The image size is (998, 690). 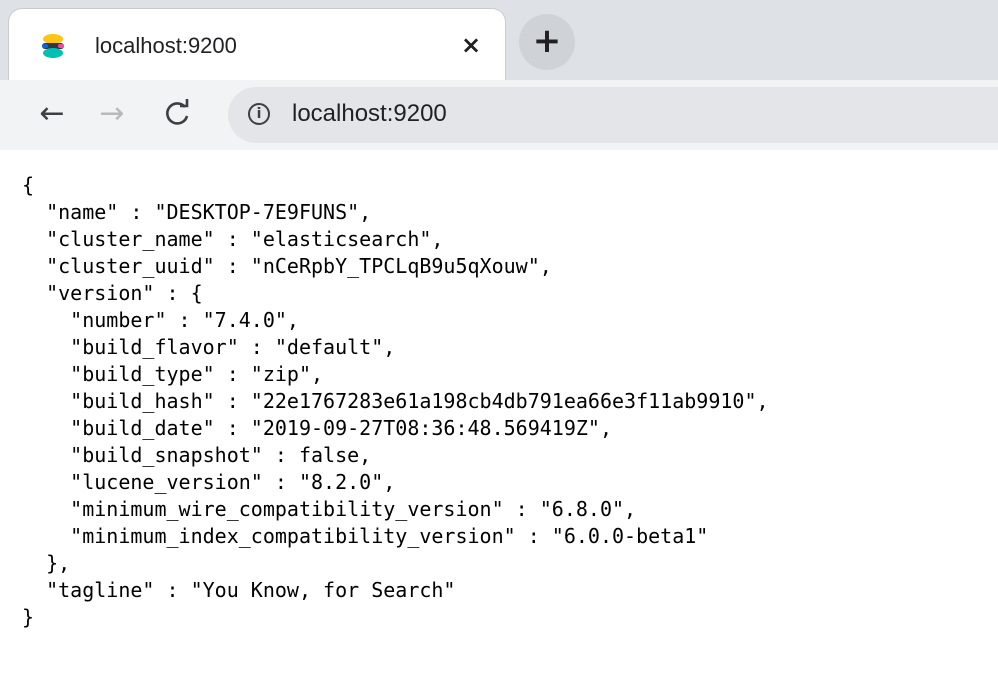 I want to click on json-line: "build_flavor" : "default",, so click(x=209, y=347).